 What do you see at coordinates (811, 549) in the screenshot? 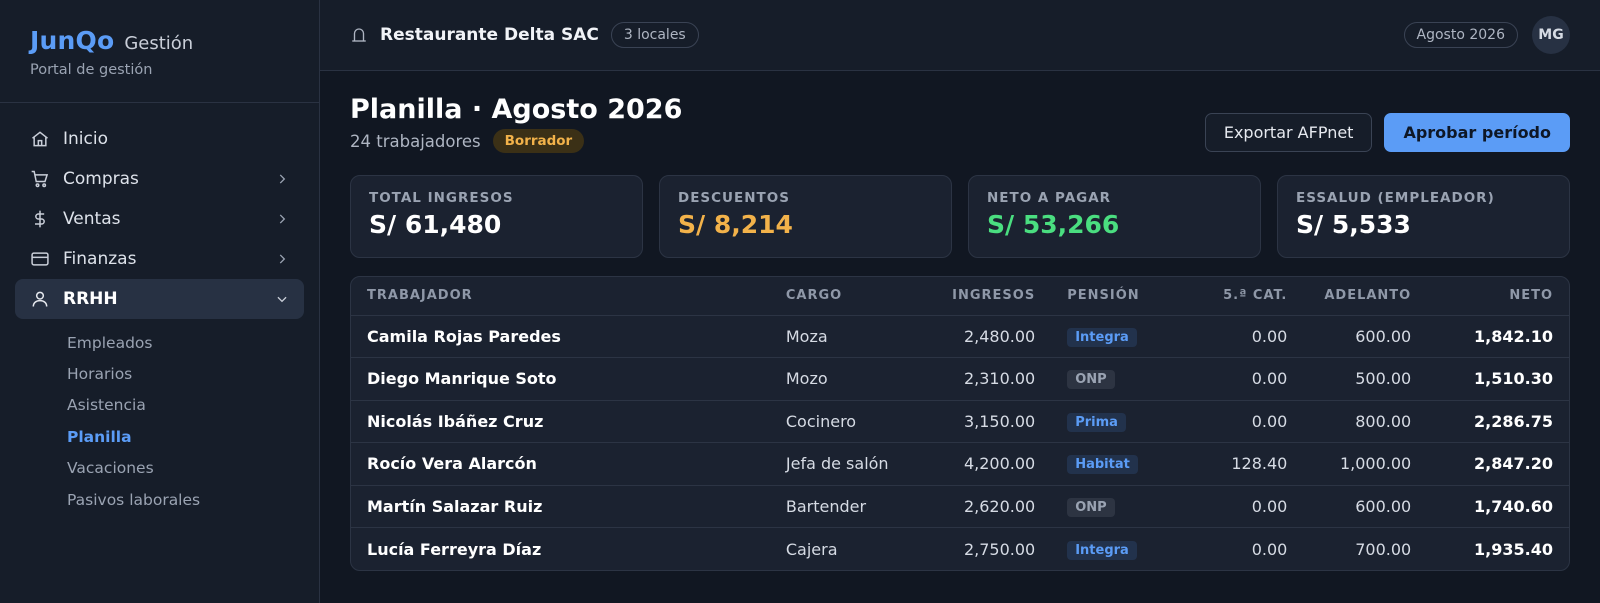
I see `worker-role: Cajera` at bounding box center [811, 549].